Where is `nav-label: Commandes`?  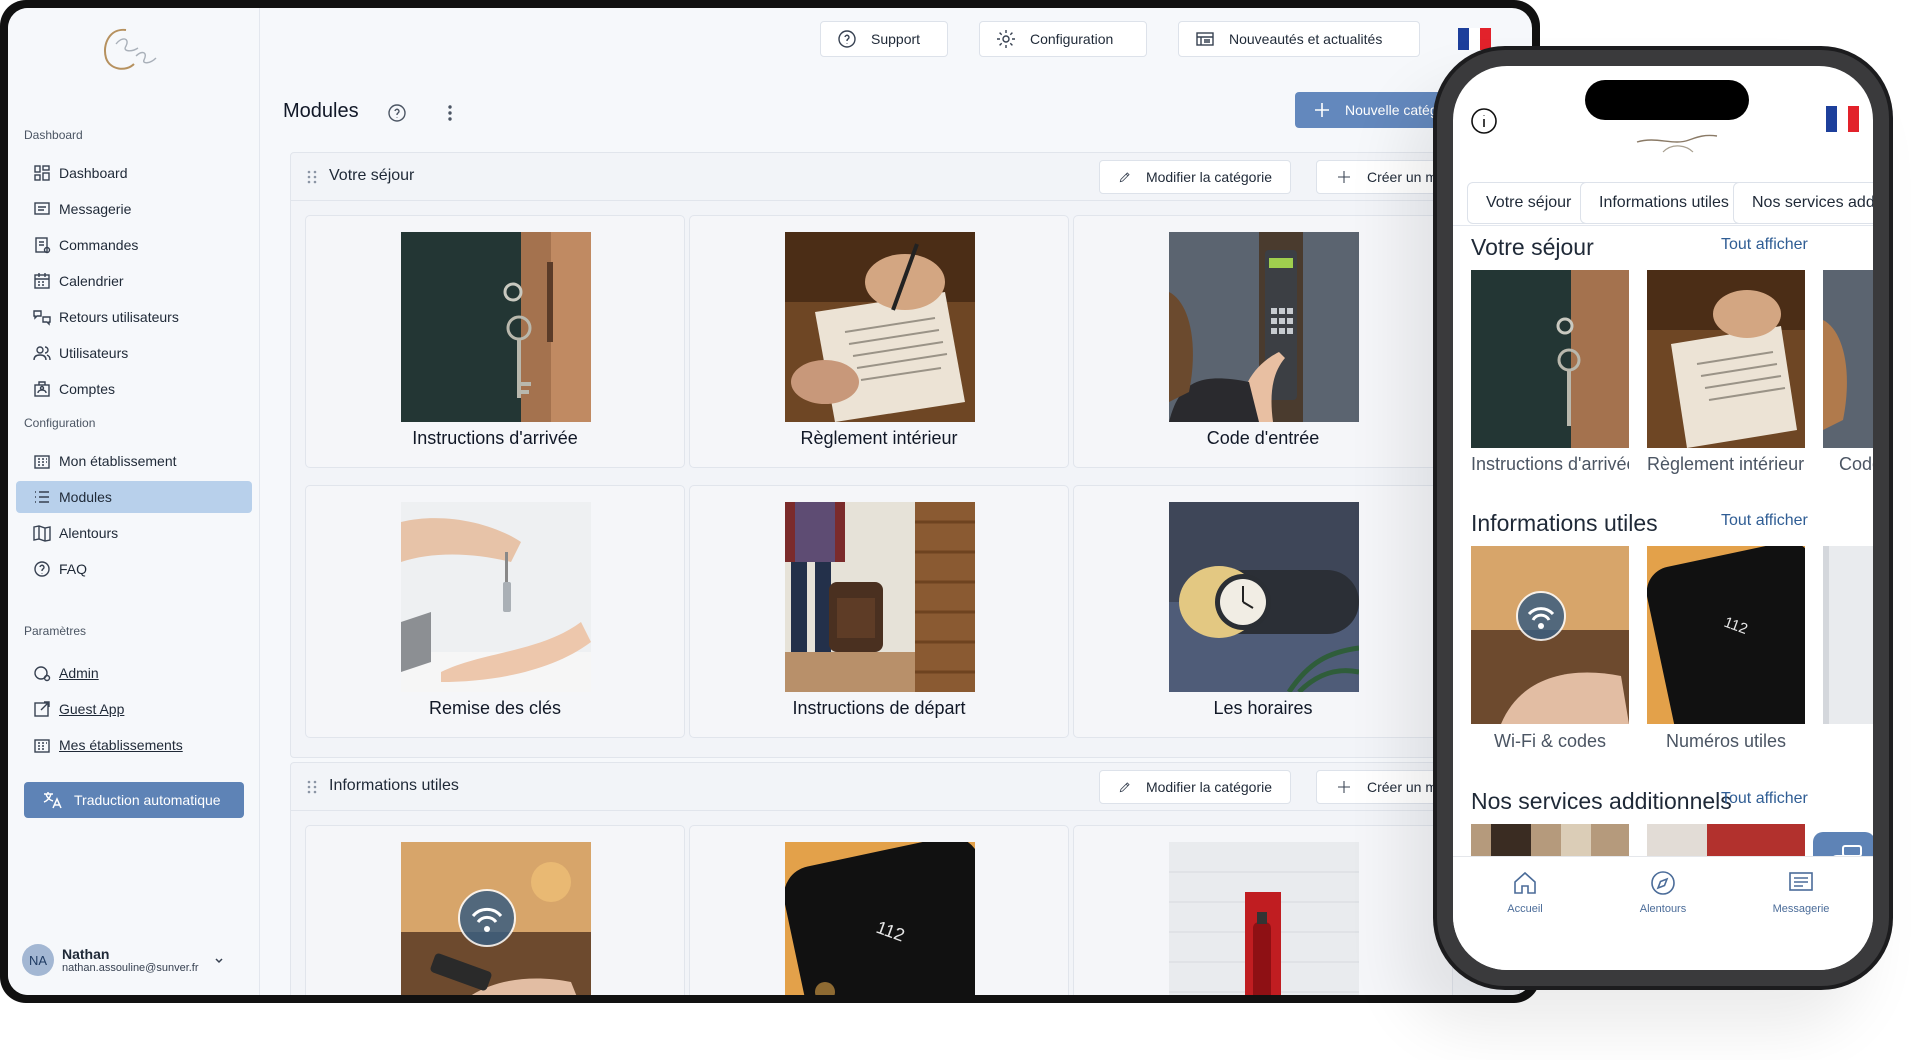
nav-label: Commandes is located at coordinates (99, 245).